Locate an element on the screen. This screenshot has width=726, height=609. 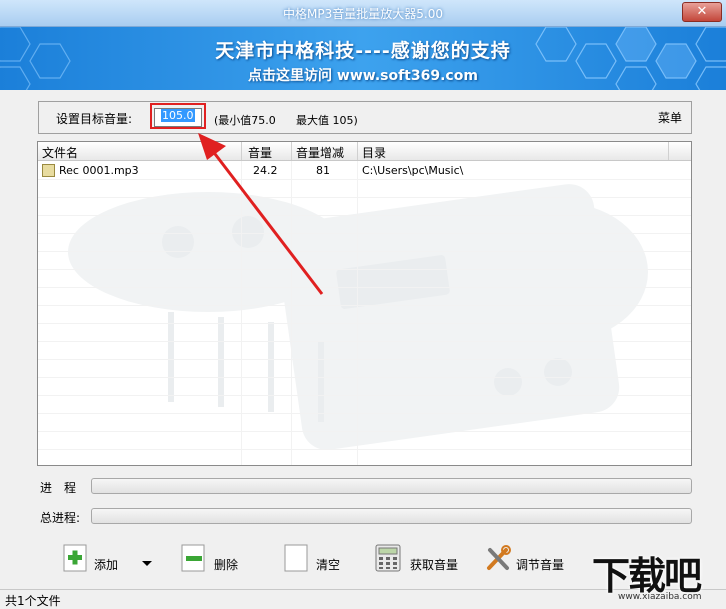
min-value-text: (最小值75.0 is located at coordinates (245, 120).